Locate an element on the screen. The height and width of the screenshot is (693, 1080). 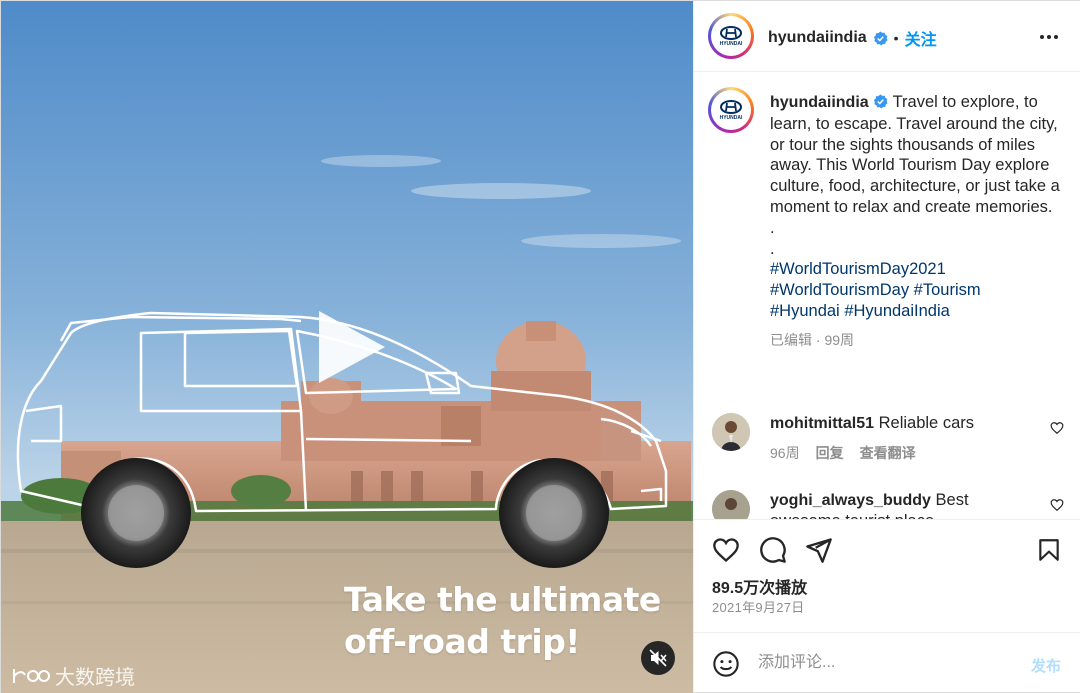
post-actions: 89.5万次播放 2021年9月27日 is located at coordinates (887, 575).